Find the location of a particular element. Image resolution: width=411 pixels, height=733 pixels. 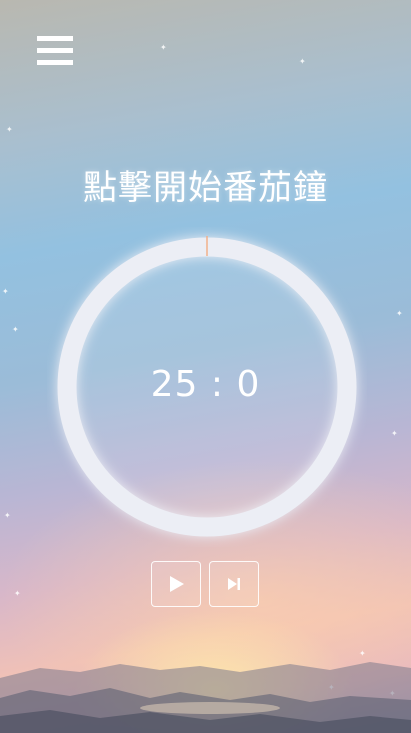

play-button is located at coordinates (176, 584).